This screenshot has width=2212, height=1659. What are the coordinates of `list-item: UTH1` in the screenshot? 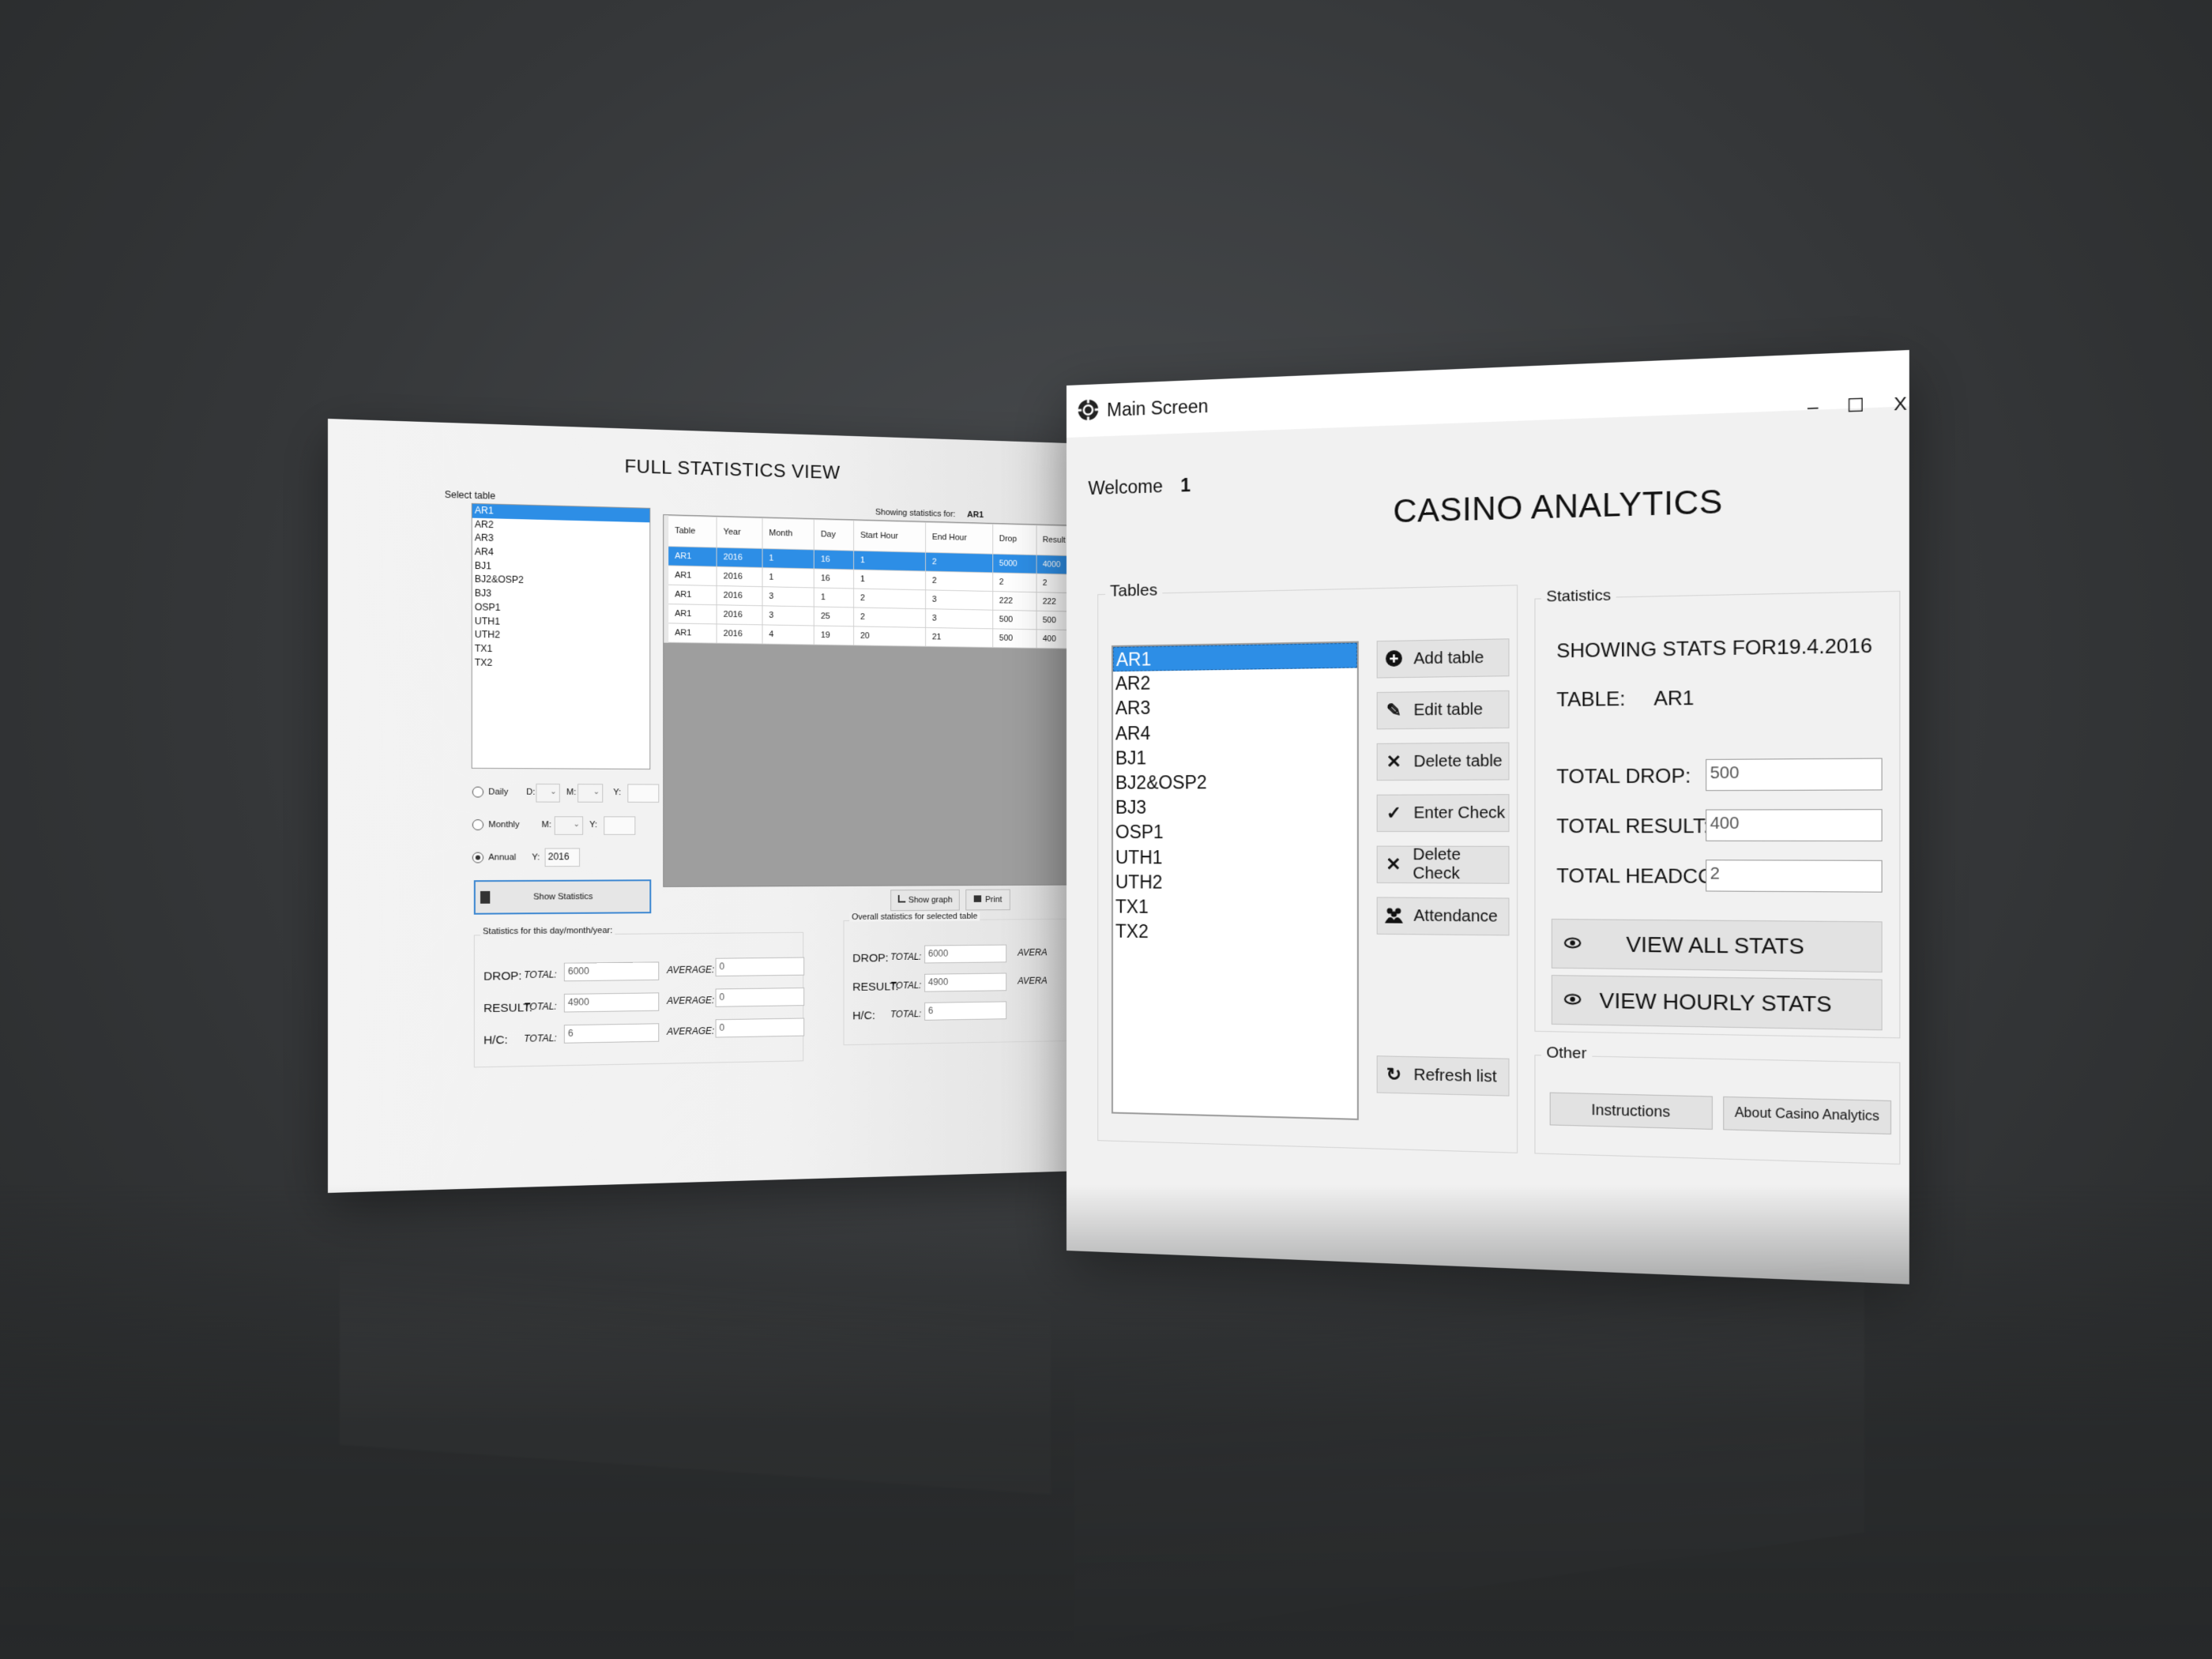 It's located at (1235, 858).